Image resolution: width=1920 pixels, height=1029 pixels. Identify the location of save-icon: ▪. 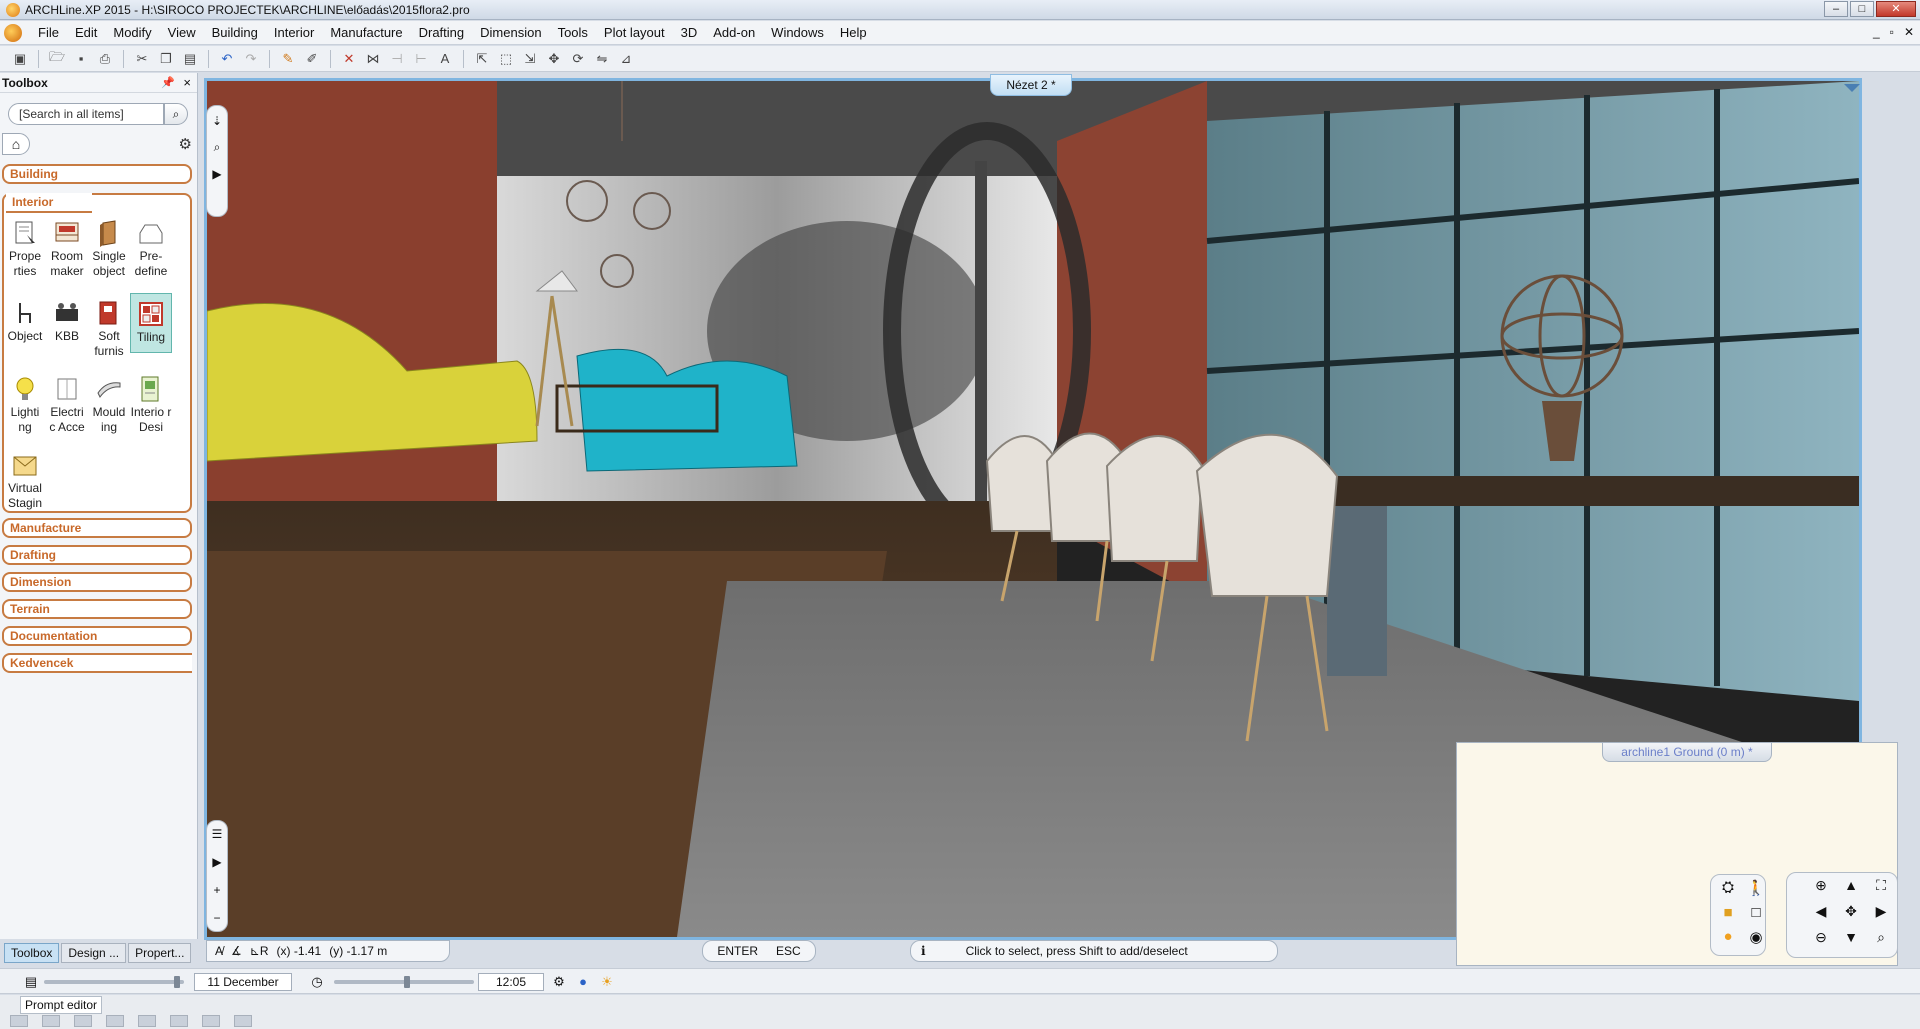
(81, 59).